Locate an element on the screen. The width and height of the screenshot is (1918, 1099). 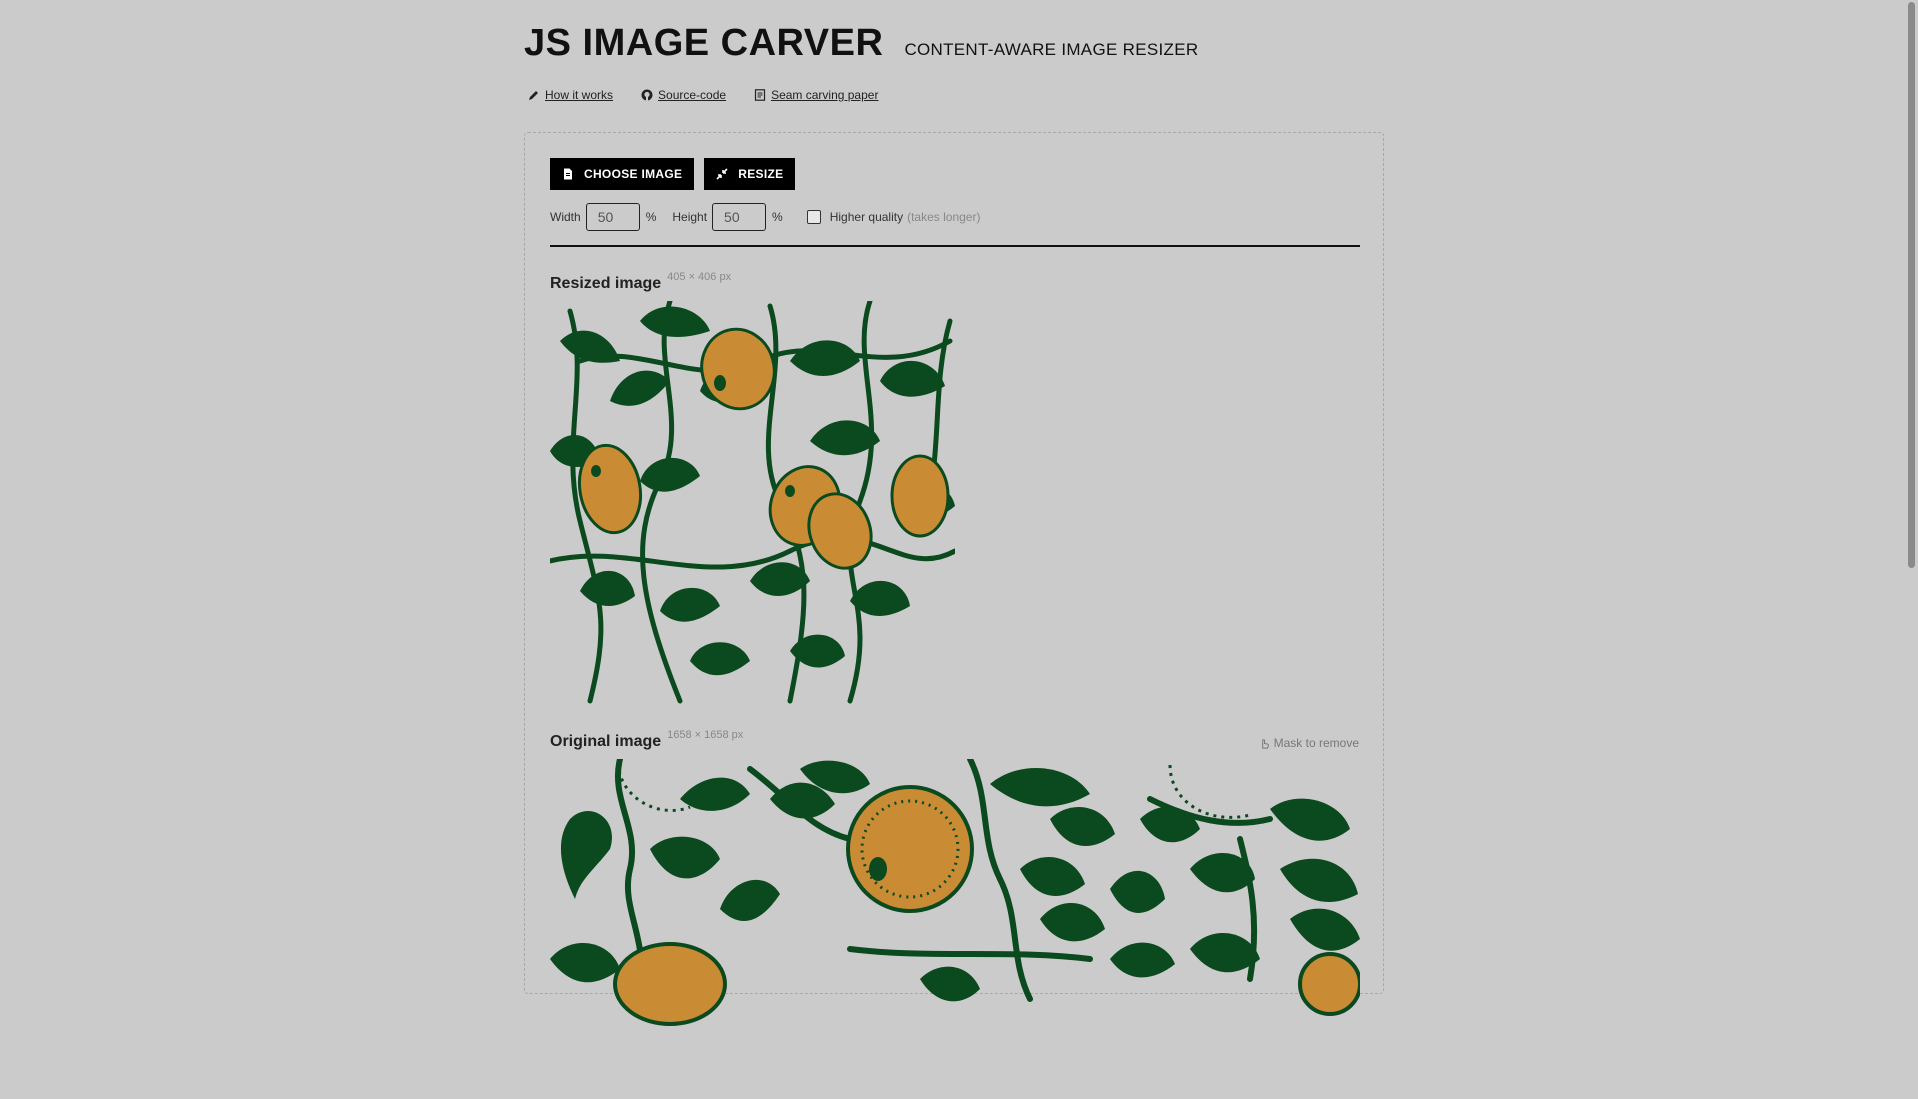
higher-quality-hint: (takes longer) is located at coordinates (944, 217).